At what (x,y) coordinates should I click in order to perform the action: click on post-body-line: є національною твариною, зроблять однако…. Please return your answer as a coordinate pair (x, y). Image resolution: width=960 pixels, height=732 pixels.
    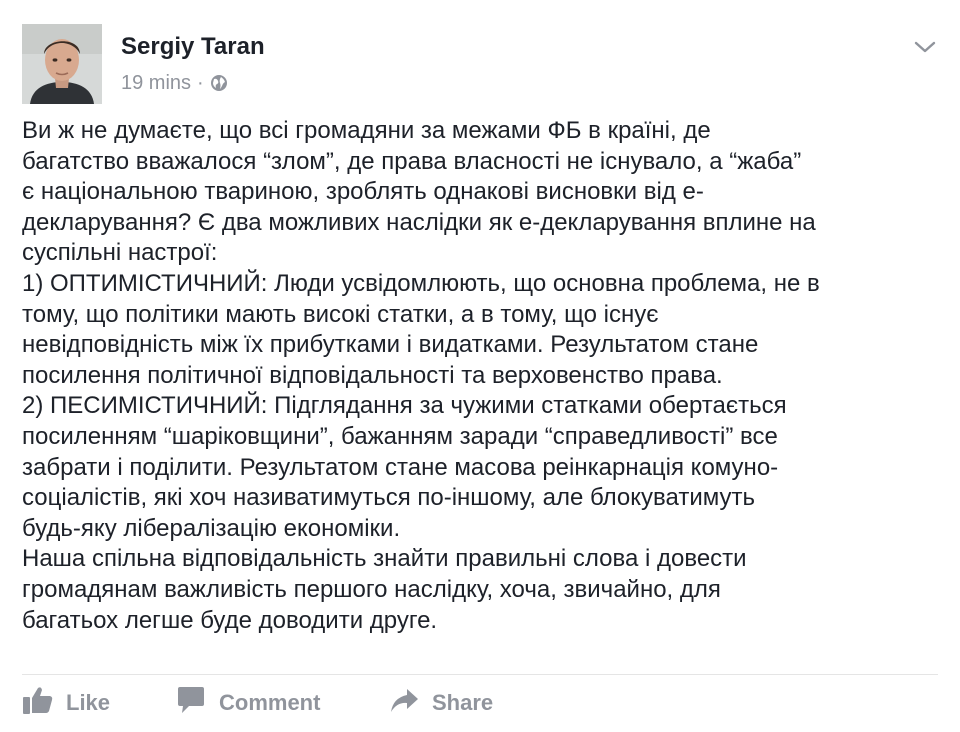
    Looking at the image, I should click on (363, 192).